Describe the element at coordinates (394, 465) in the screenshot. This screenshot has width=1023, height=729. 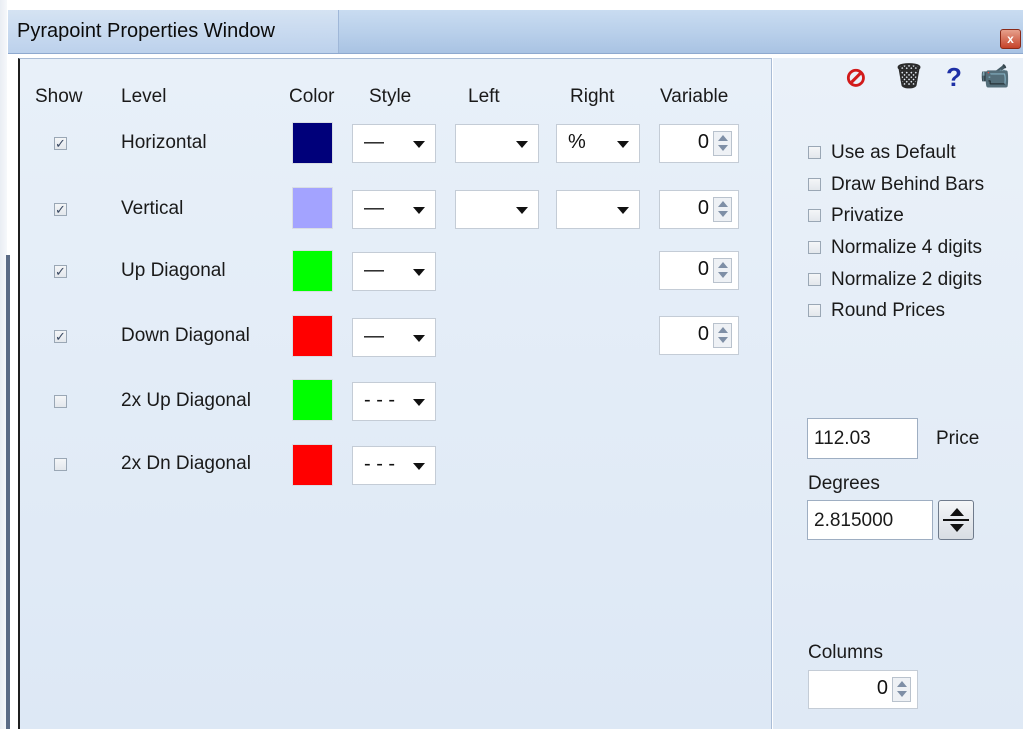
I see `style-select-2x-dn-diagonal: - - -` at that location.